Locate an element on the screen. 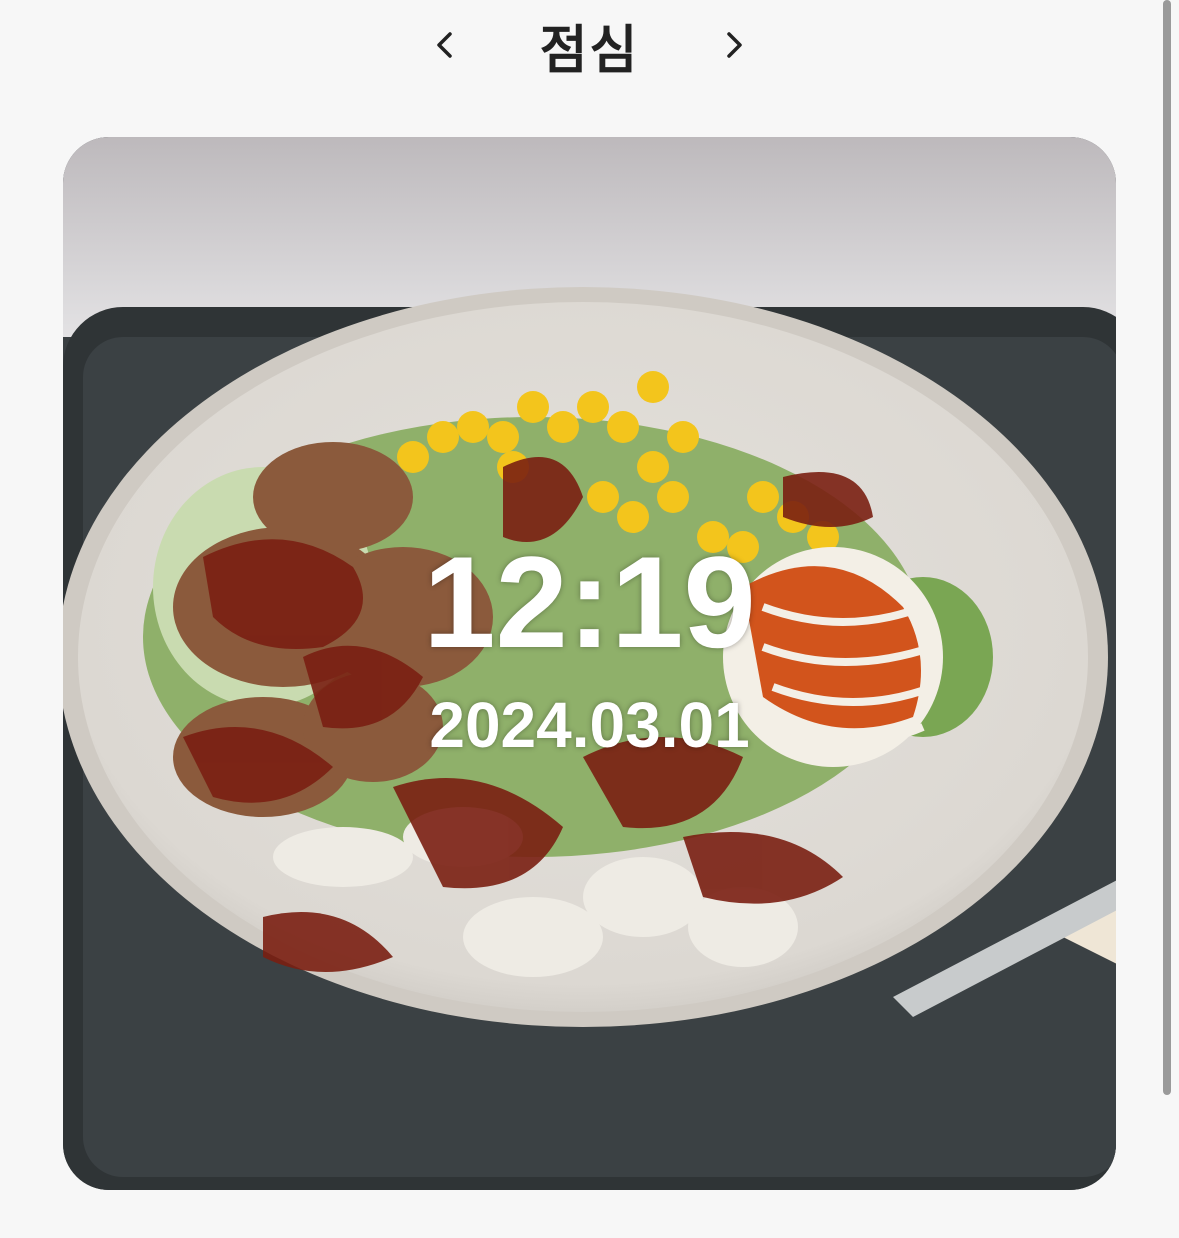 The width and height of the screenshot is (1179, 1238). prev-button is located at coordinates (445, 45).